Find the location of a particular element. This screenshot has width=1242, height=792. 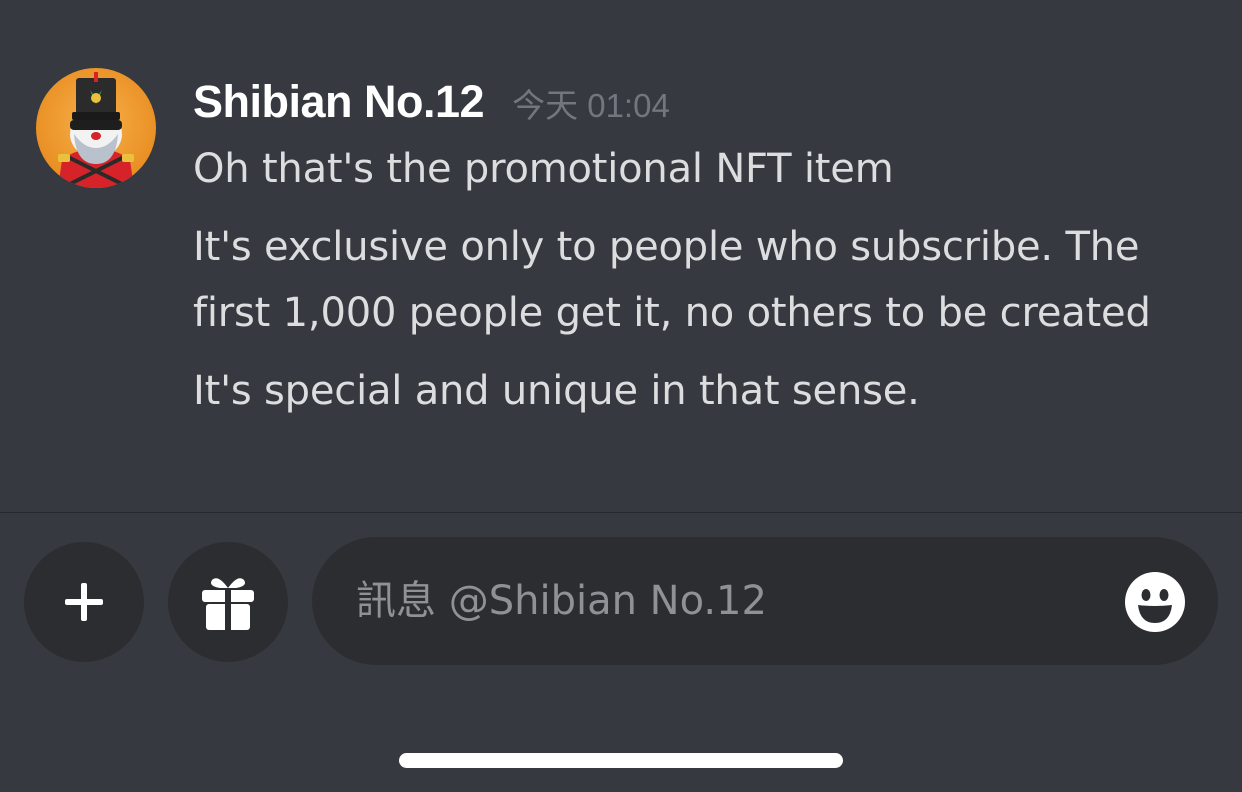

home-indicator is located at coordinates (621, 760).